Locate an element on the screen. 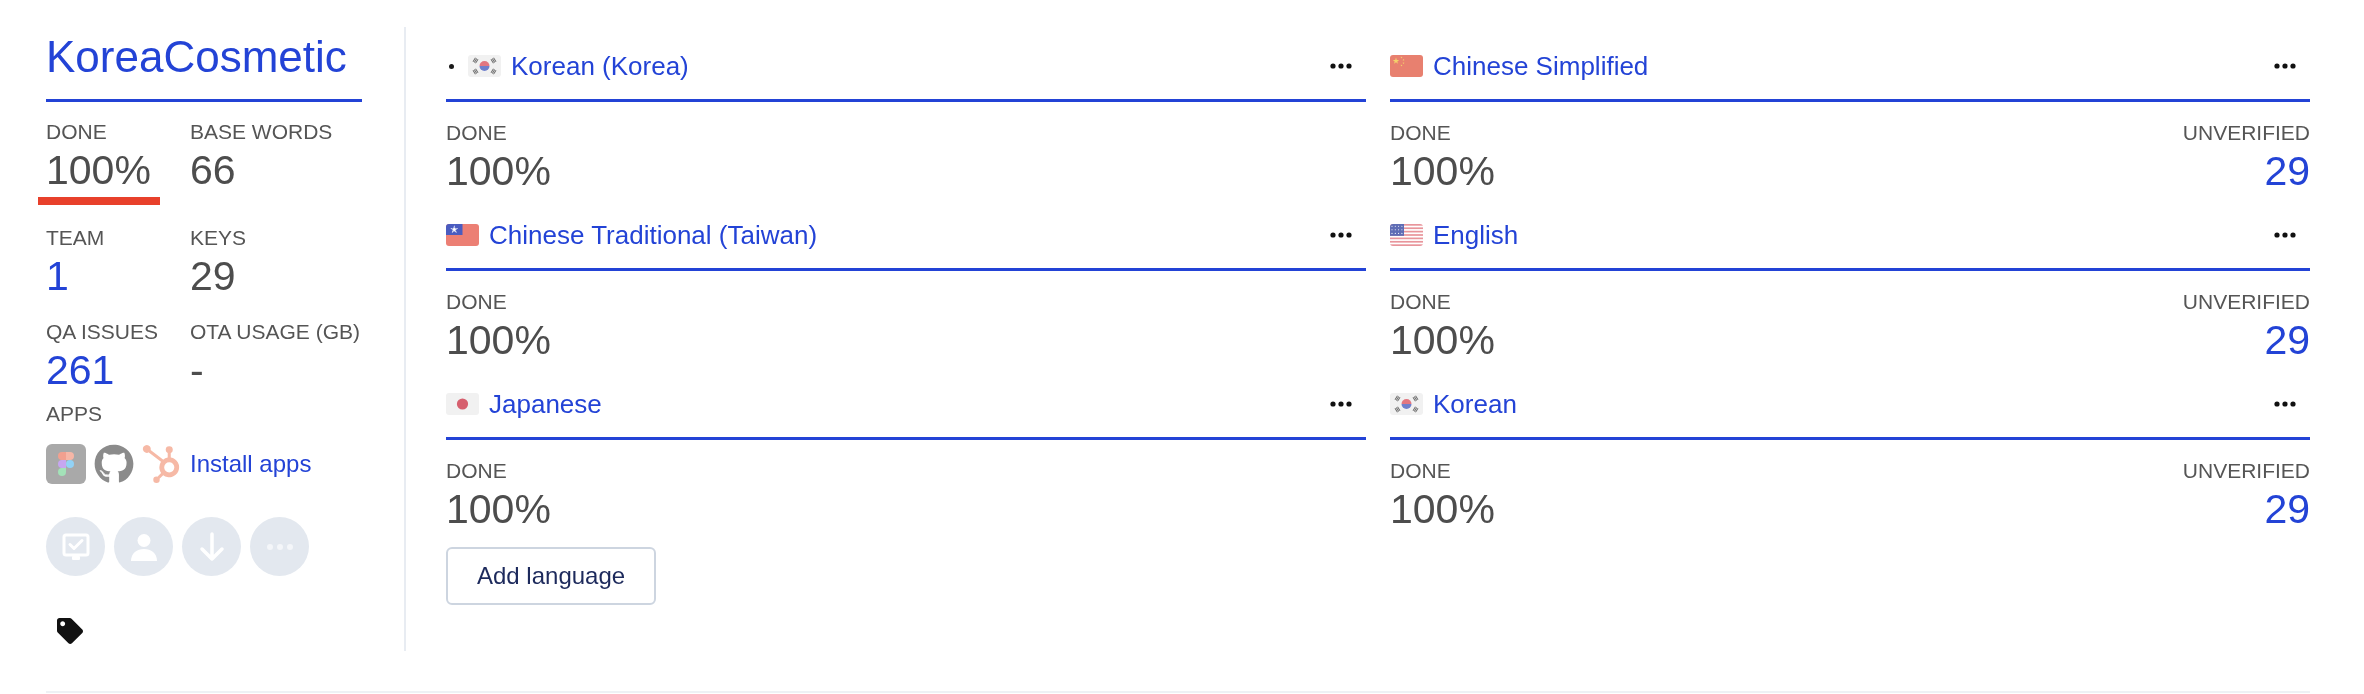 The width and height of the screenshot is (2364, 694). apps-label: APPS is located at coordinates (74, 414).